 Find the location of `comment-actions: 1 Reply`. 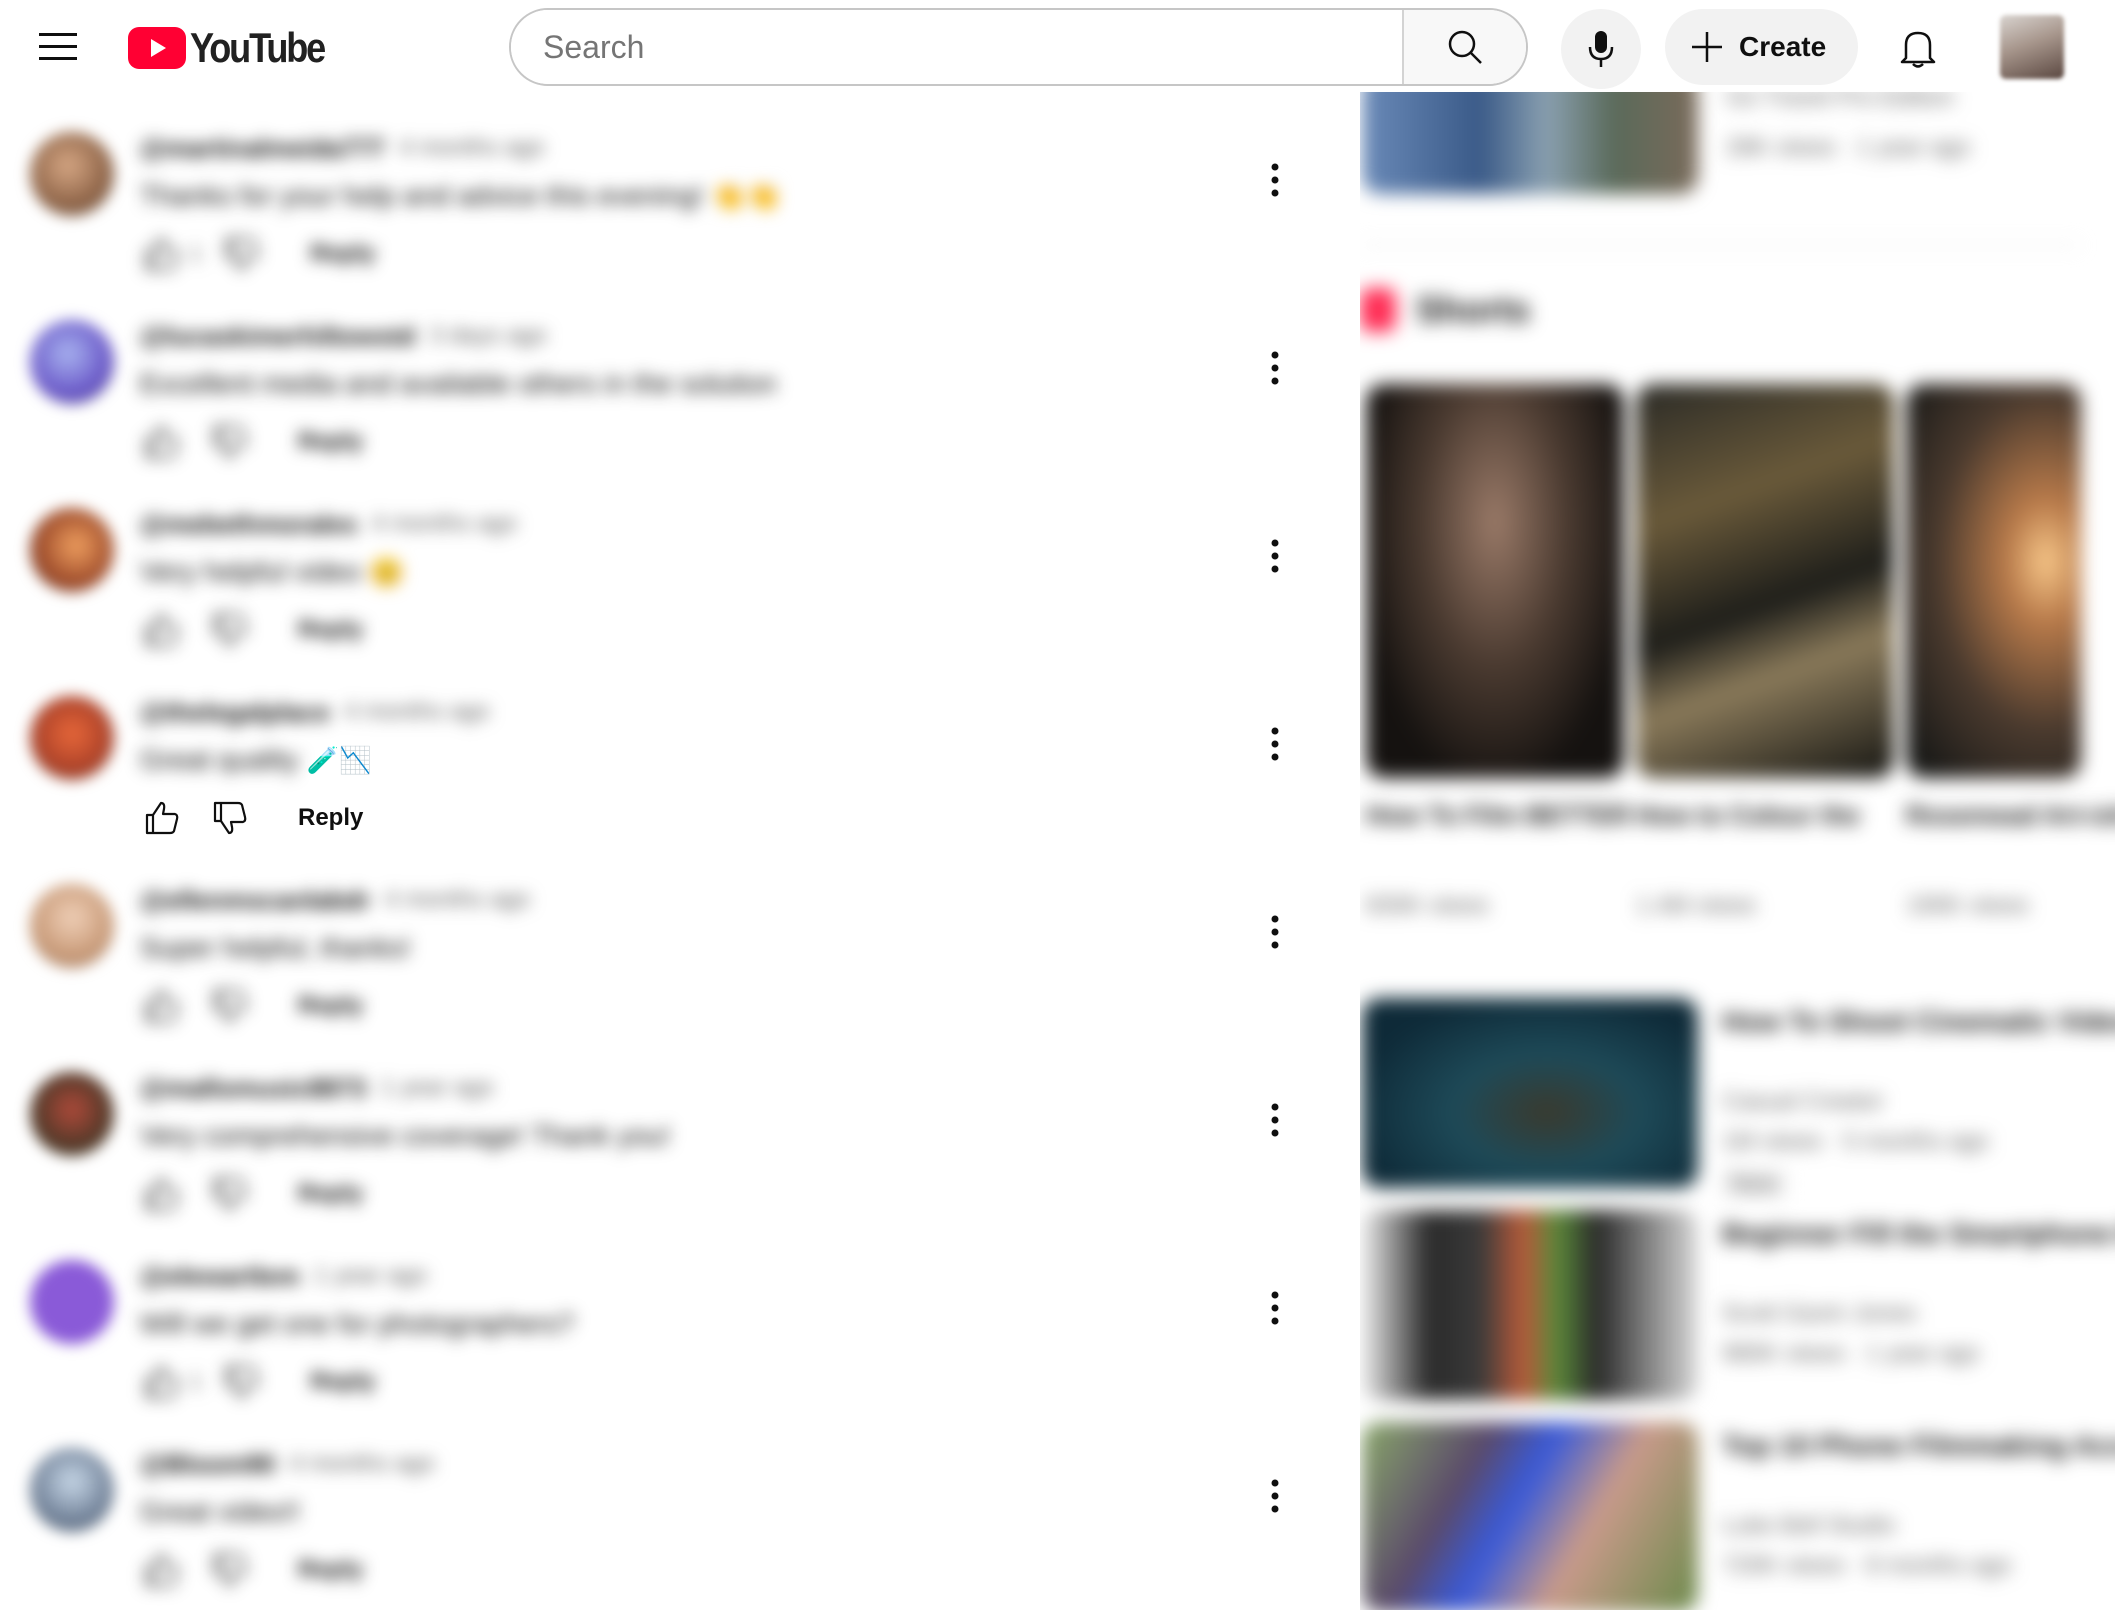

comment-actions: 1 Reply is located at coordinates (258, 254).